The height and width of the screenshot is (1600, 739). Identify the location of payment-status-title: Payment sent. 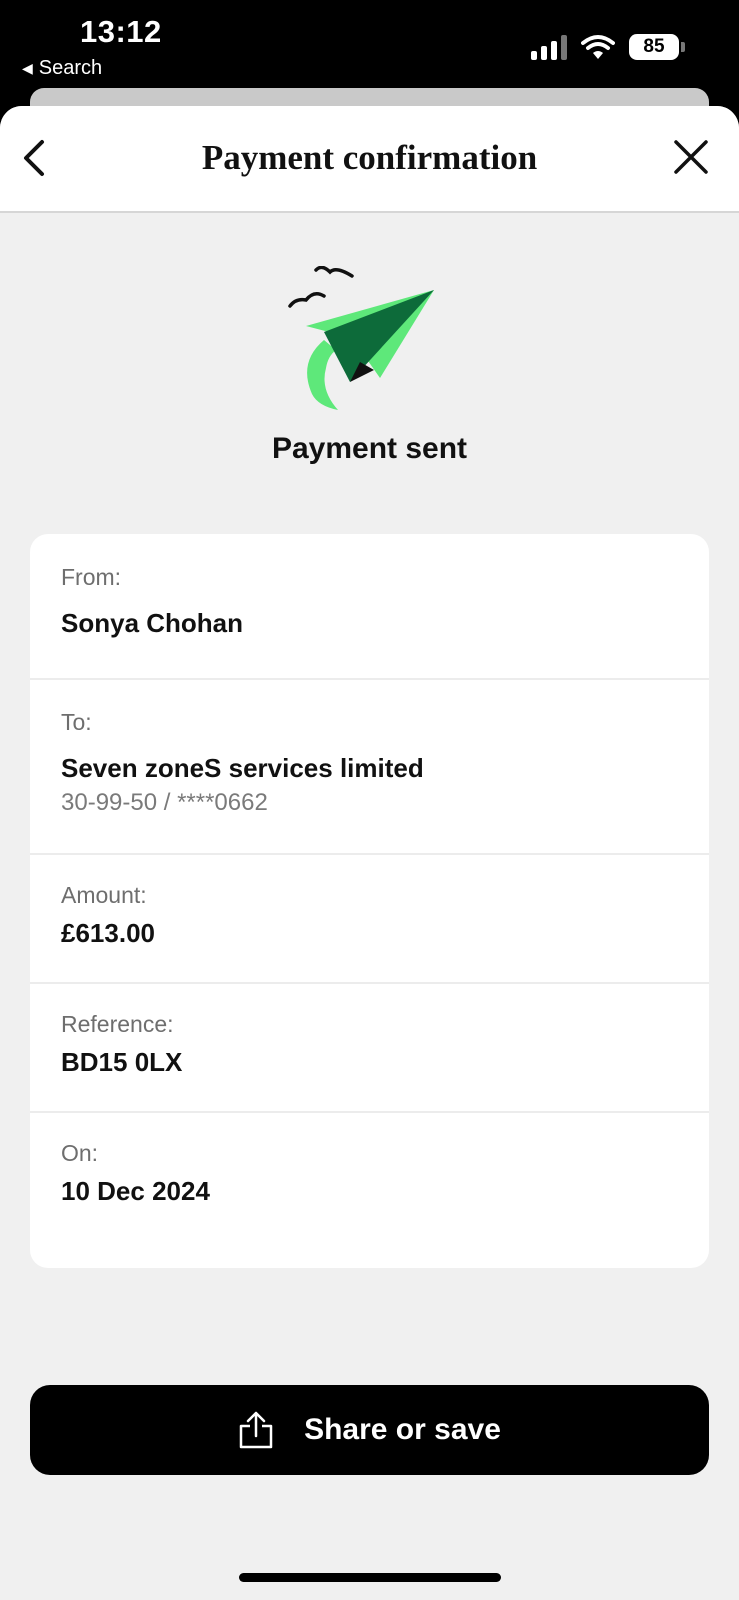
(369, 448).